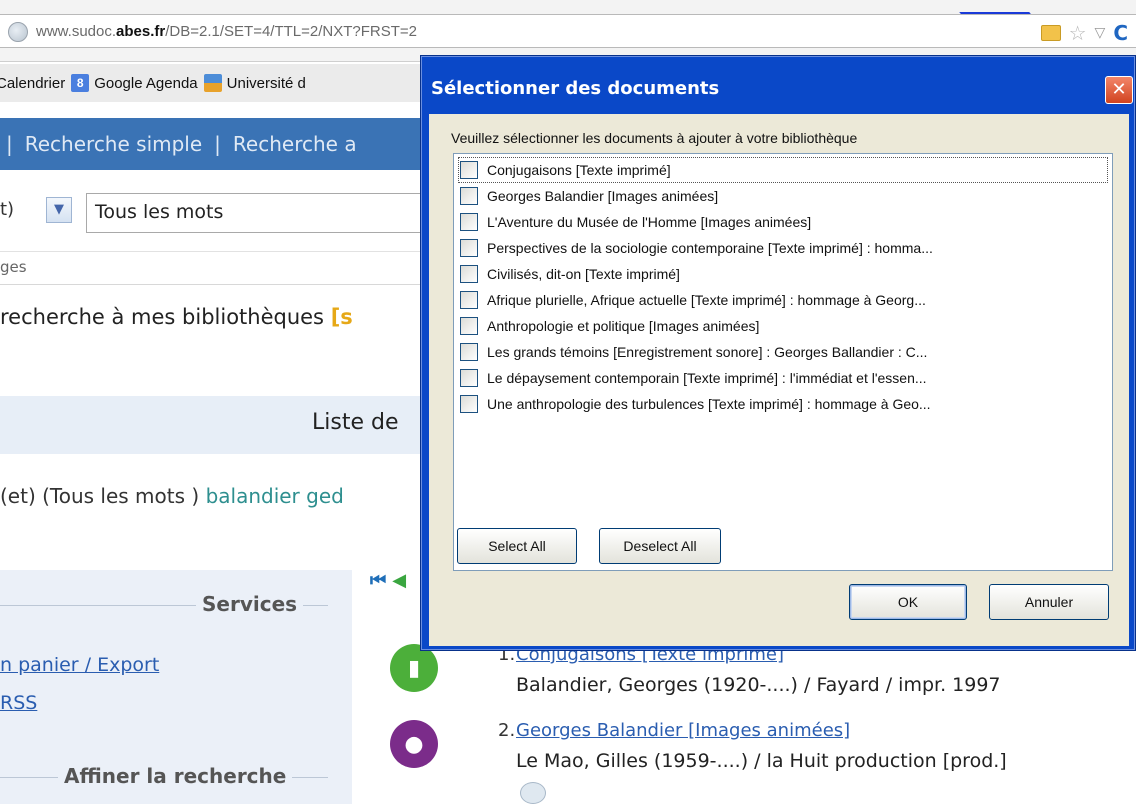  I want to click on list-item: Georges Balandier [Images animées], so click(783, 196).